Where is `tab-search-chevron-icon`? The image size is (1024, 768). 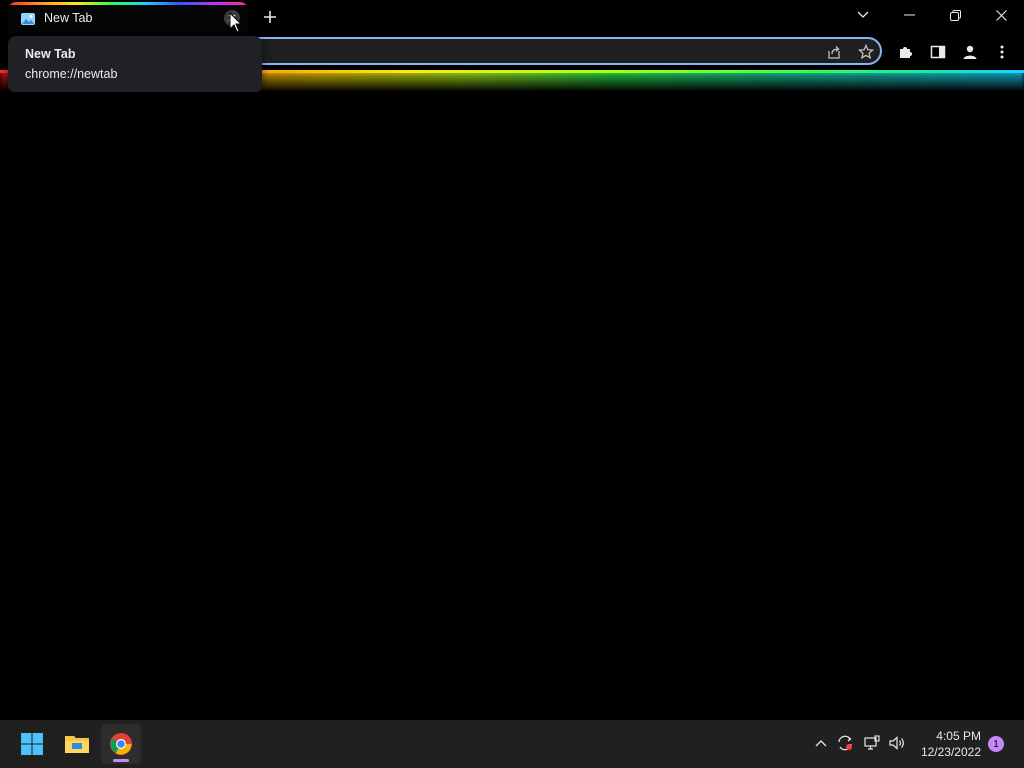
tab-search-chevron-icon is located at coordinates (863, 15).